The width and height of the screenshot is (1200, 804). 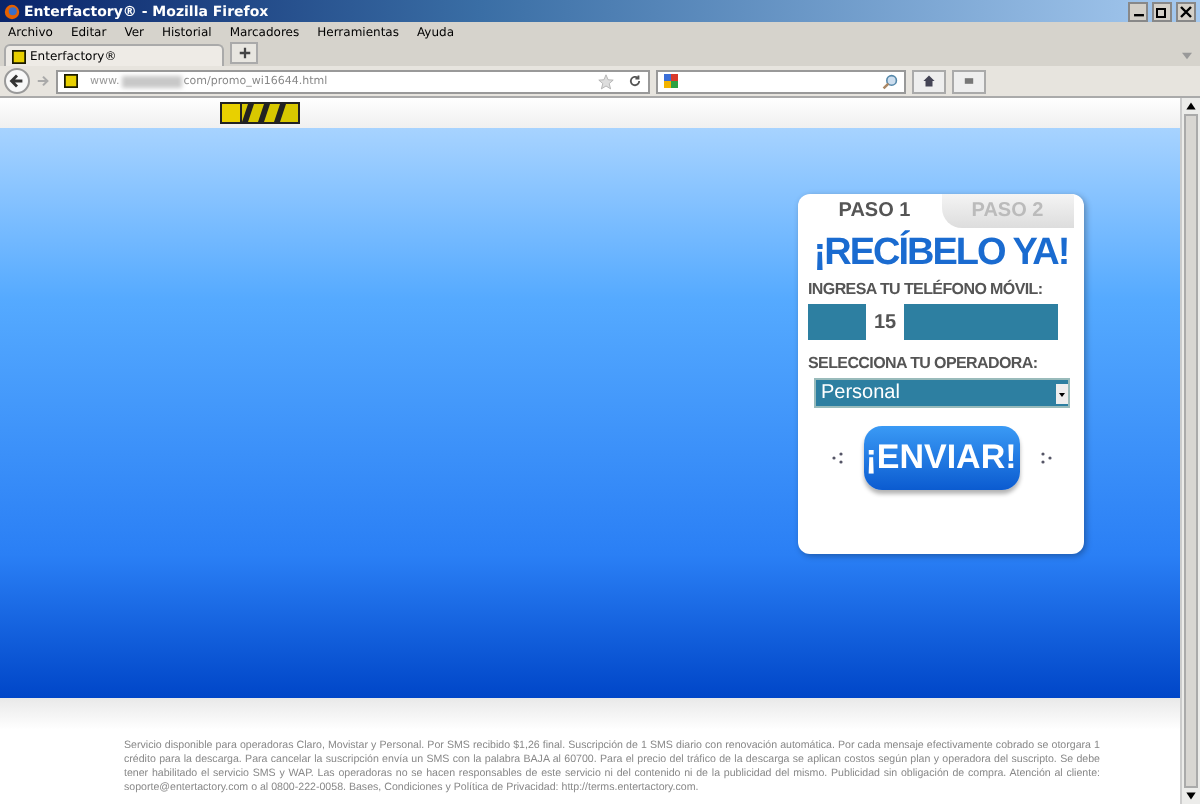 I want to click on search-engine-icon, so click(x=671, y=81).